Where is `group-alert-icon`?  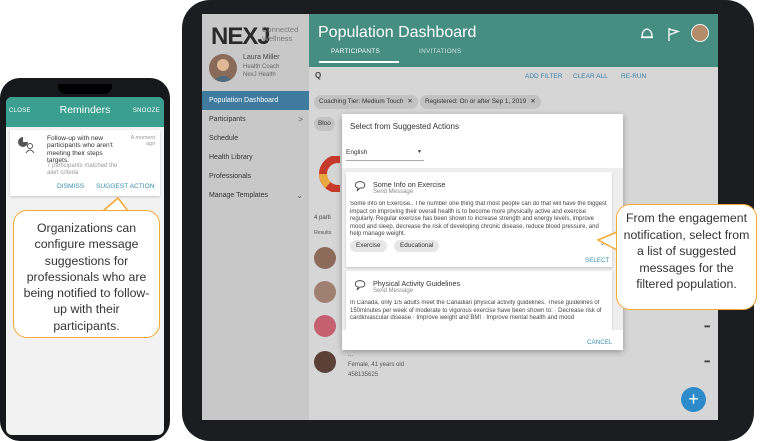 group-alert-icon is located at coordinates (26, 145).